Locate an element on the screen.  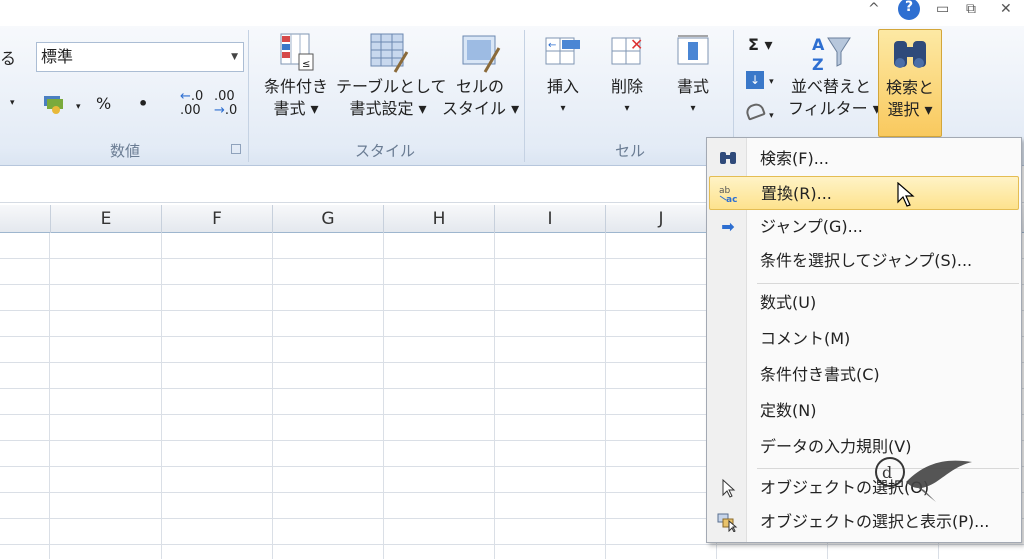
accounting-format-button is located at coordinates (57, 104).